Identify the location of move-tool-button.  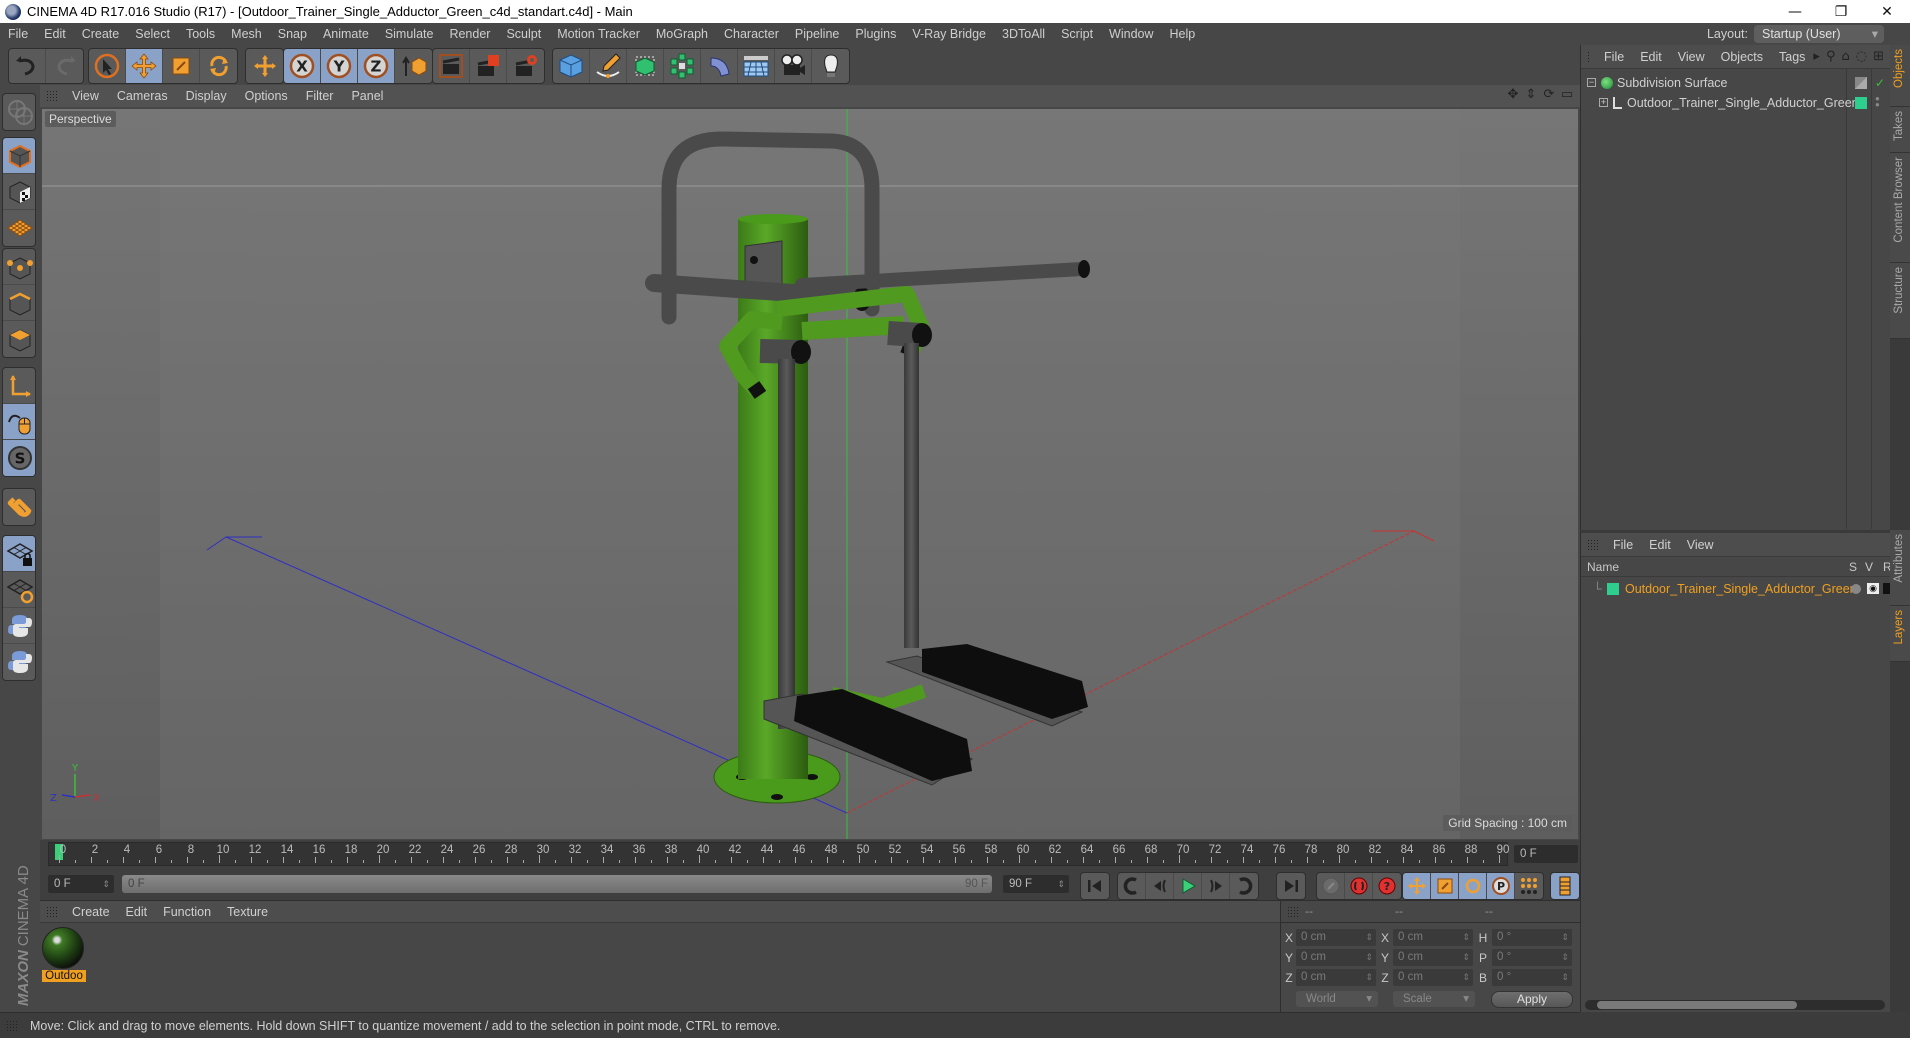
(144, 66).